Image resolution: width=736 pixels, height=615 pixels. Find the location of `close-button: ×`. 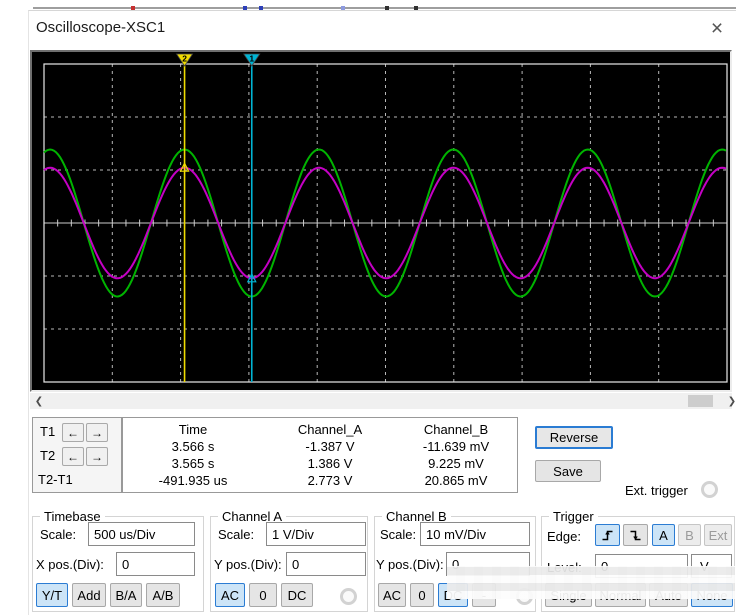

close-button: × is located at coordinates (717, 29).